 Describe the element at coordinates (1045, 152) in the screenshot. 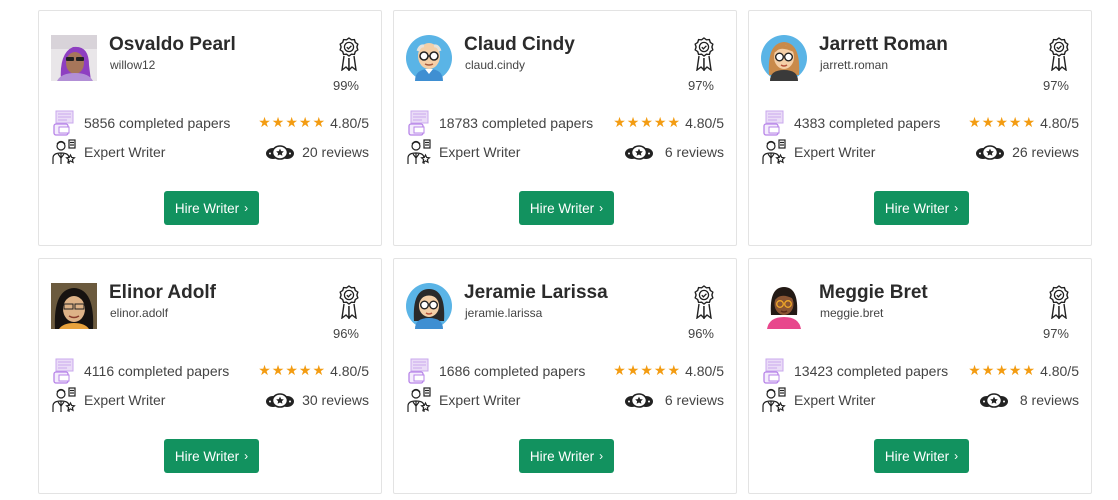

I see `reviews-count: 26 reviews` at that location.